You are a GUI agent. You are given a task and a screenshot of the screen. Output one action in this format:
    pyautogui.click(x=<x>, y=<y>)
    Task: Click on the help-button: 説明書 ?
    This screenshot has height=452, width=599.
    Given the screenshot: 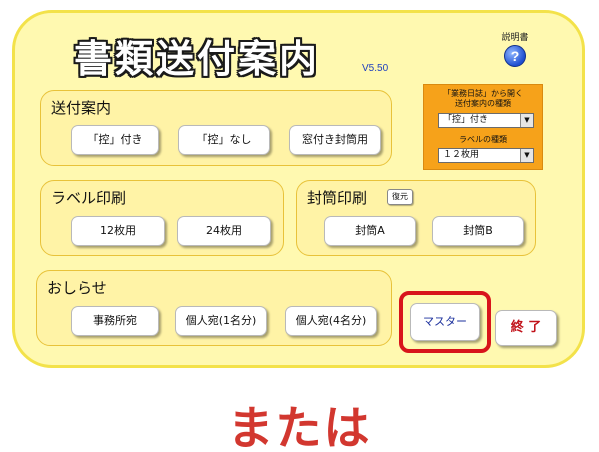 What is the action you would take?
    pyautogui.click(x=515, y=48)
    